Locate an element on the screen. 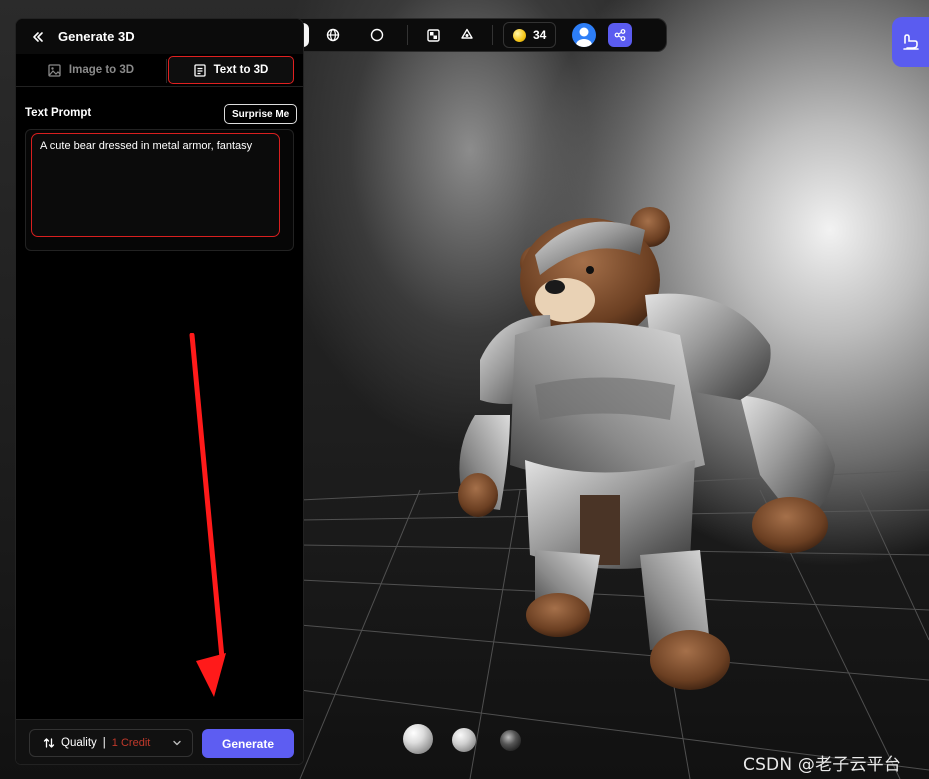  document-icon is located at coordinates (199, 70).